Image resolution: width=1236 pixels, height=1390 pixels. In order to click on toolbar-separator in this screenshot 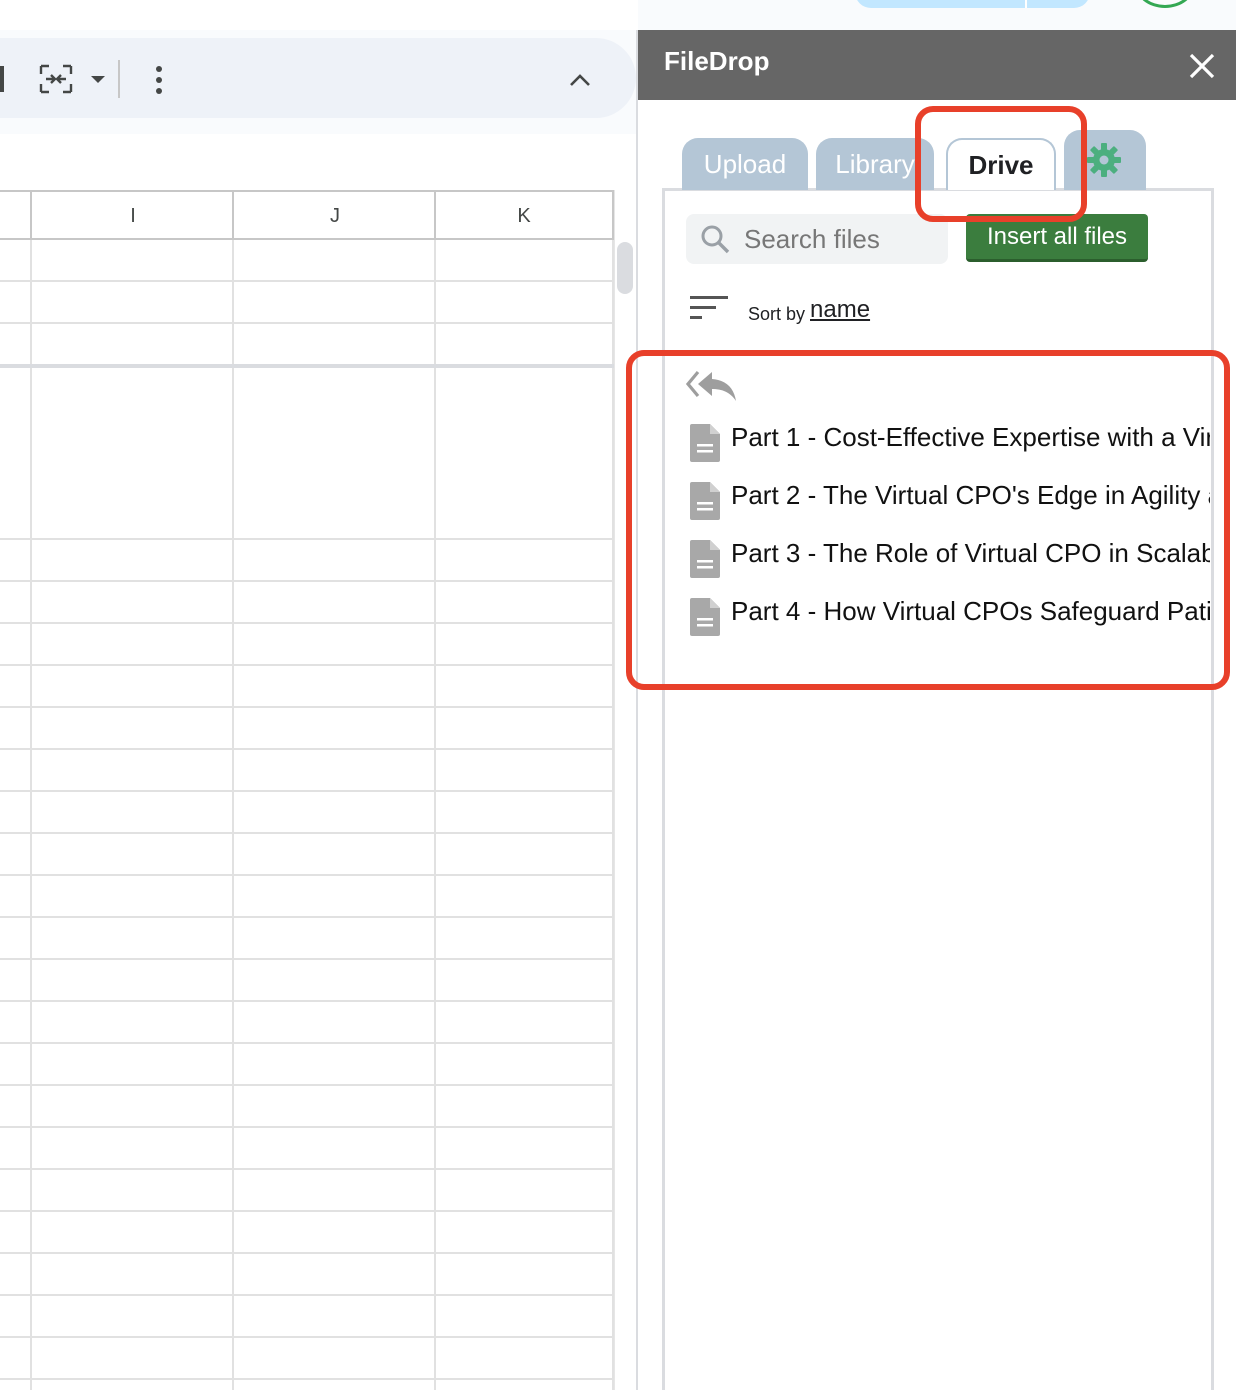, I will do `click(119, 79)`.